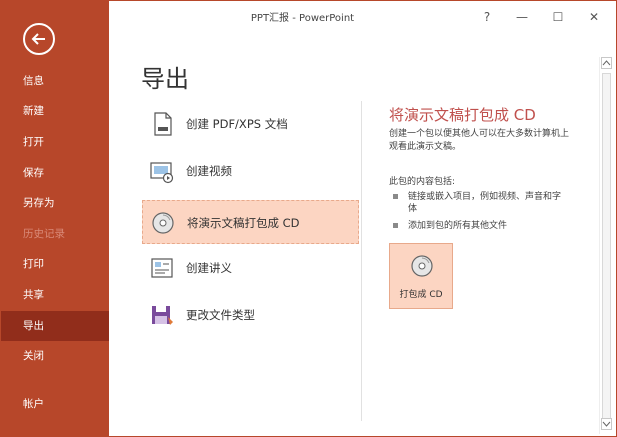 Image resolution: width=617 pixels, height=437 pixels. What do you see at coordinates (55, 81) in the screenshot?
I see `sidebar-item-info: 信息` at bounding box center [55, 81].